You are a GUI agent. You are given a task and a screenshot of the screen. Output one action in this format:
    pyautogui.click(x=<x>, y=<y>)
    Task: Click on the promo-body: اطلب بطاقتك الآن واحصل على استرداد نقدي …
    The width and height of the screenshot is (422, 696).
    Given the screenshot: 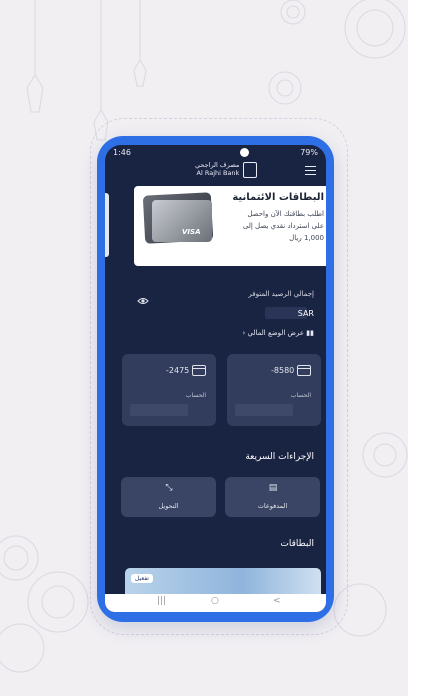 What is the action you would take?
    pyautogui.click(x=283, y=226)
    